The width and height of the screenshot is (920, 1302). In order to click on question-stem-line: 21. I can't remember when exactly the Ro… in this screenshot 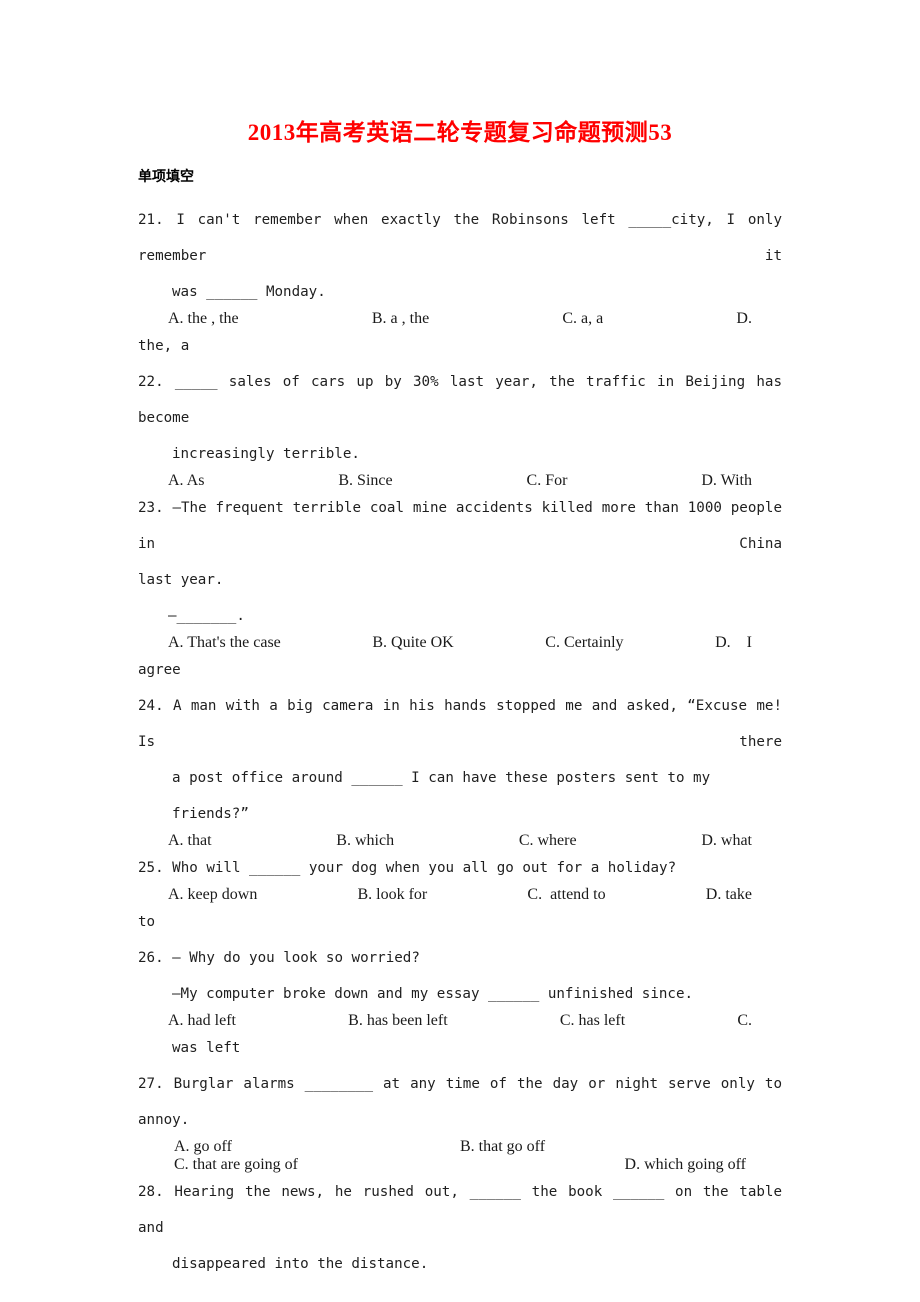, I will do `click(464, 238)`.